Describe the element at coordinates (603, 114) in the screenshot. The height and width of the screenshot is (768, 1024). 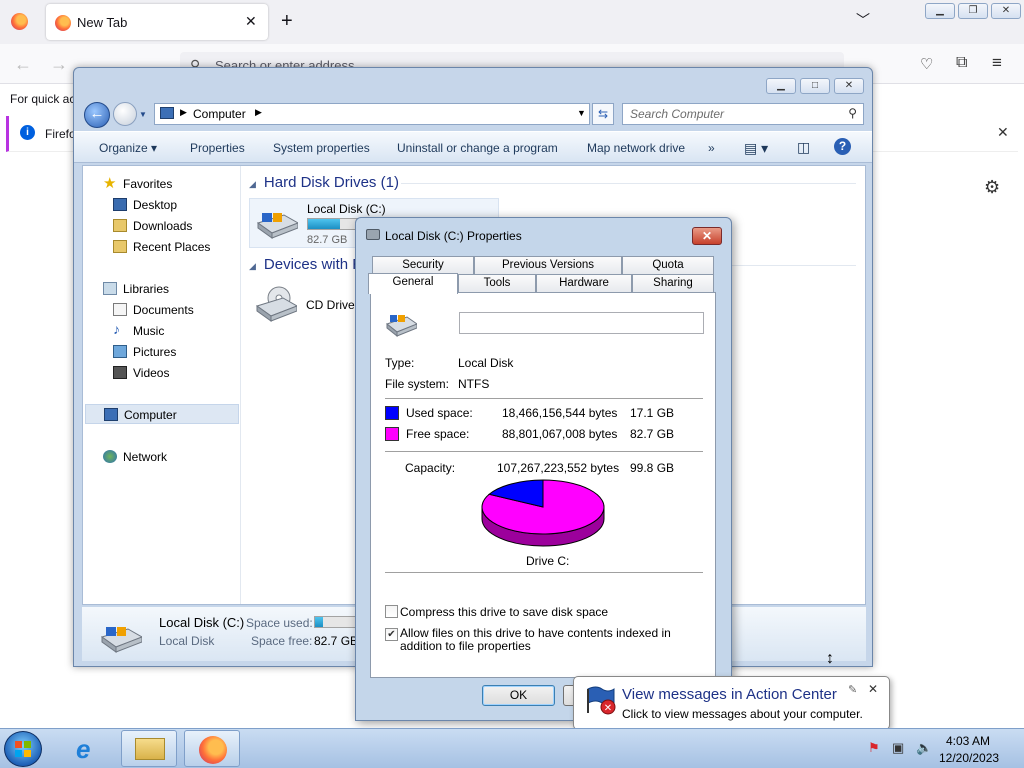
I see `refresh-button: ⇆` at that location.